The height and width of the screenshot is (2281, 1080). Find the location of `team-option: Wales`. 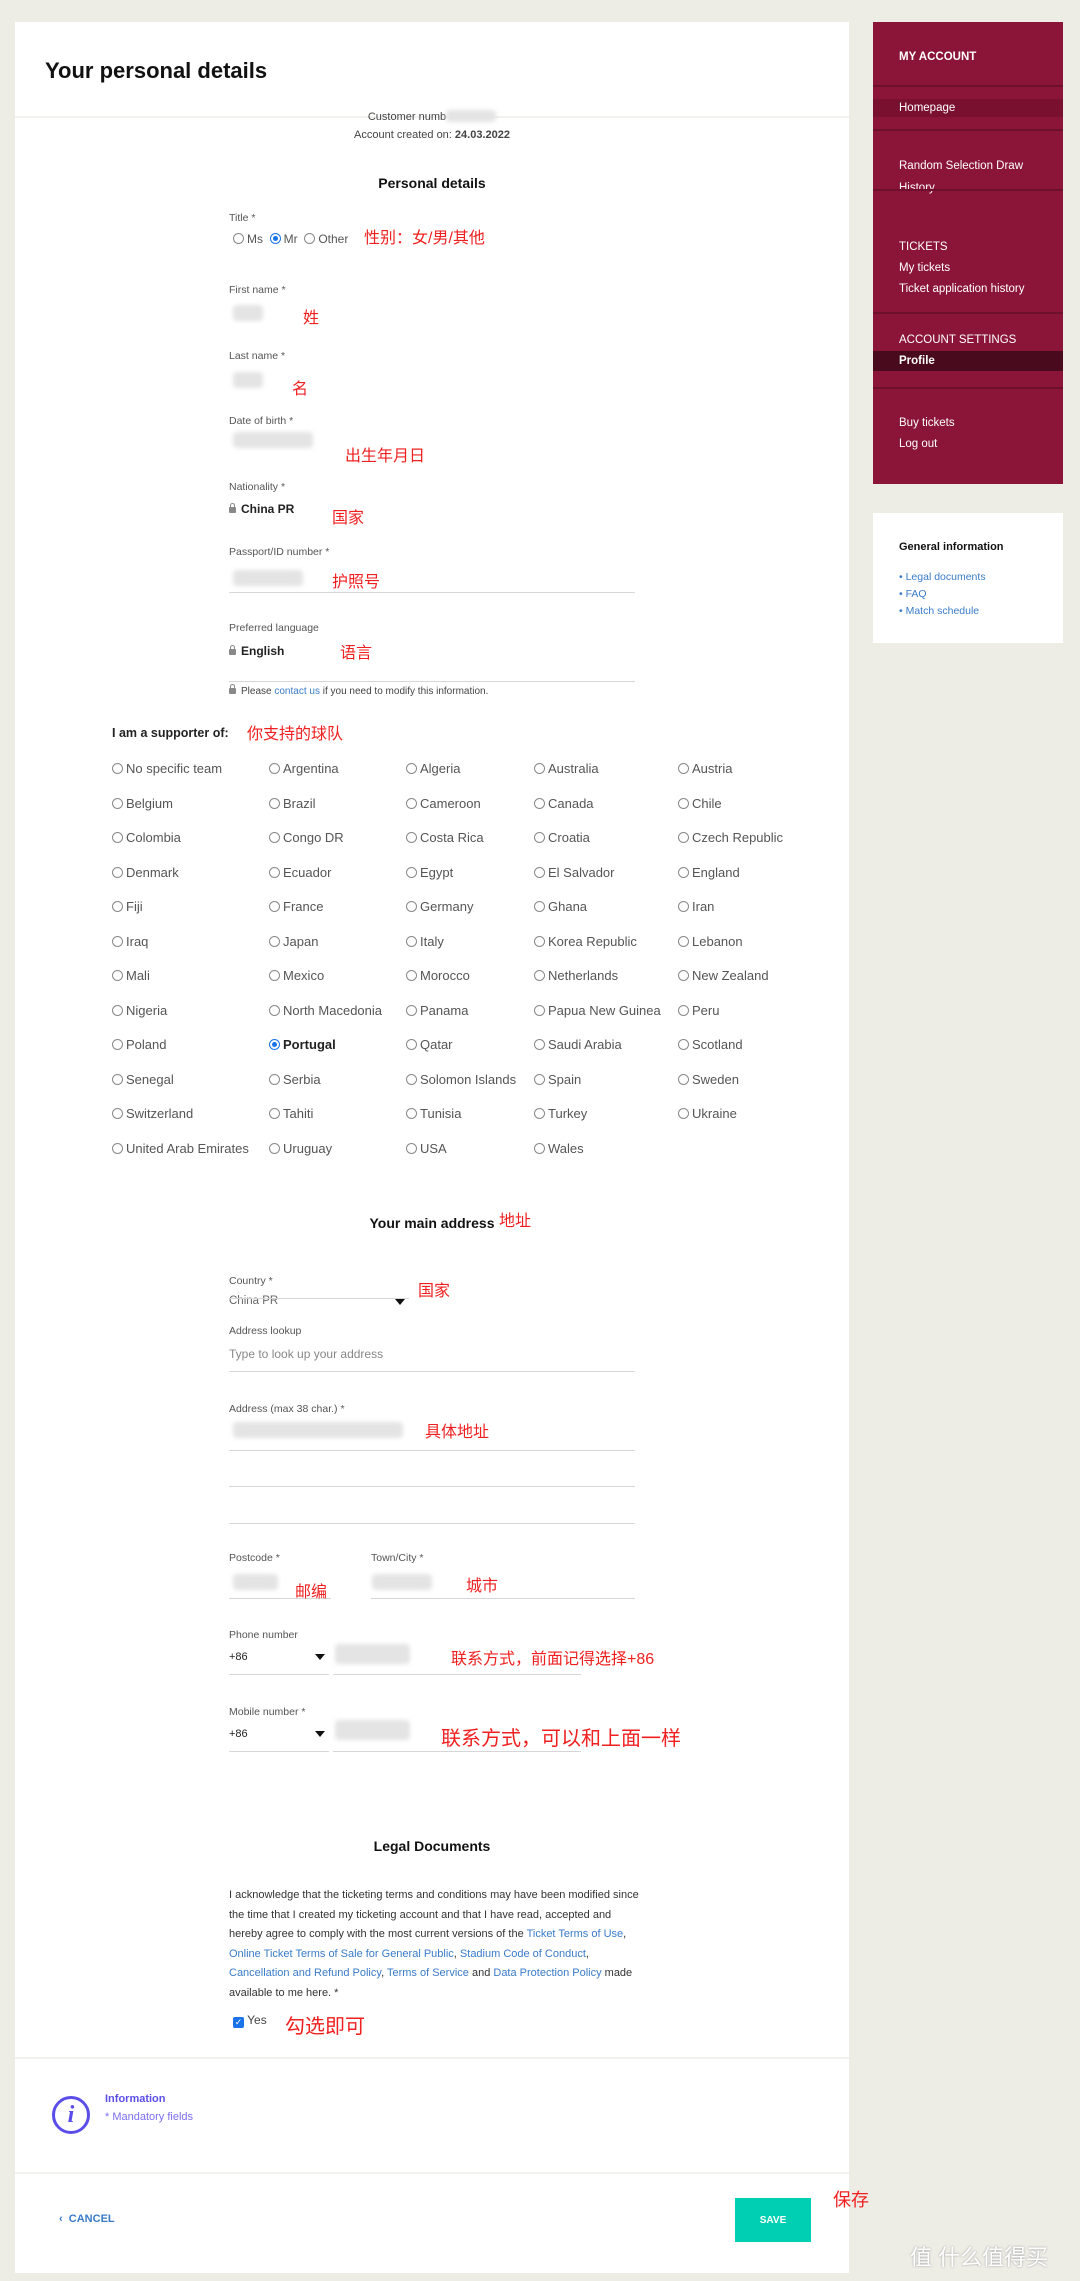

team-option: Wales is located at coordinates (559, 1148).